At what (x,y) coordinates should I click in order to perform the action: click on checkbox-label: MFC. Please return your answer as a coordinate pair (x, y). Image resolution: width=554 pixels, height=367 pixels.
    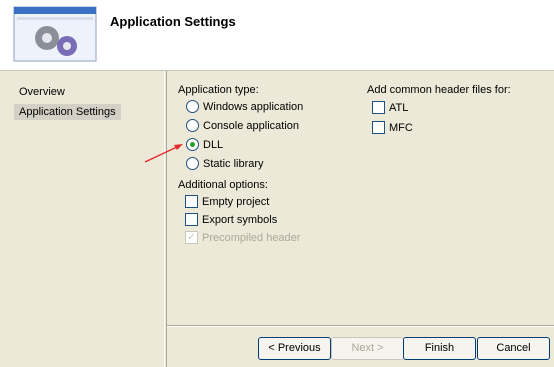
    Looking at the image, I should click on (401, 128).